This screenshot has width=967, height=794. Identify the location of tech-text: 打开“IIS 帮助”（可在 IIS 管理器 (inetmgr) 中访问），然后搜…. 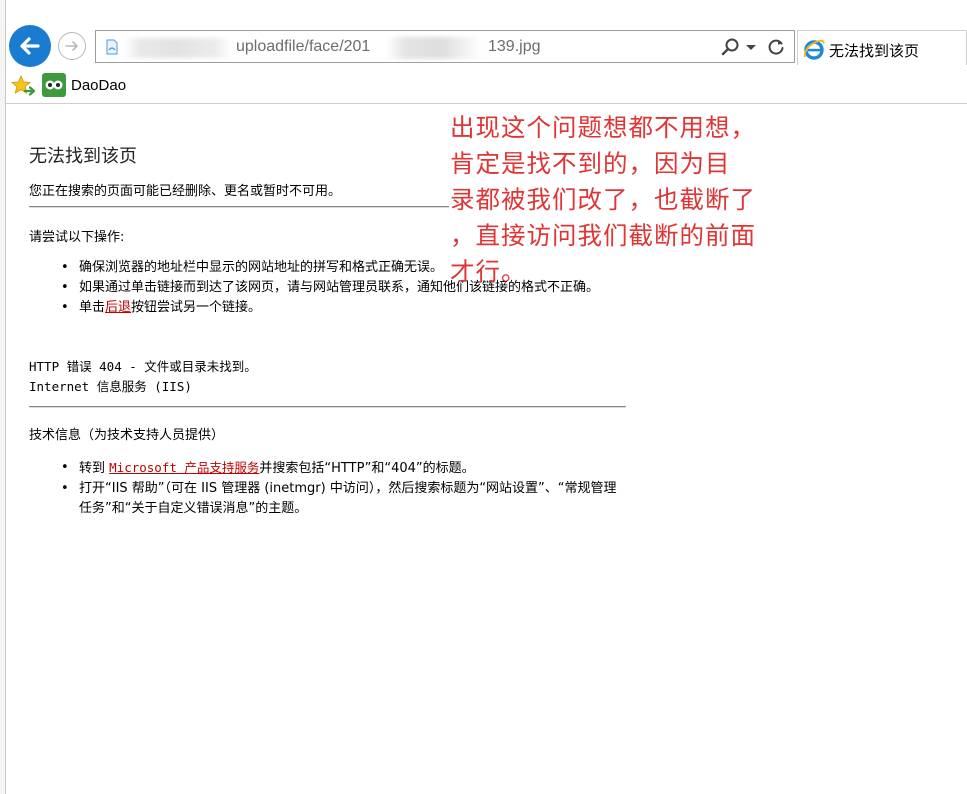
(348, 498).